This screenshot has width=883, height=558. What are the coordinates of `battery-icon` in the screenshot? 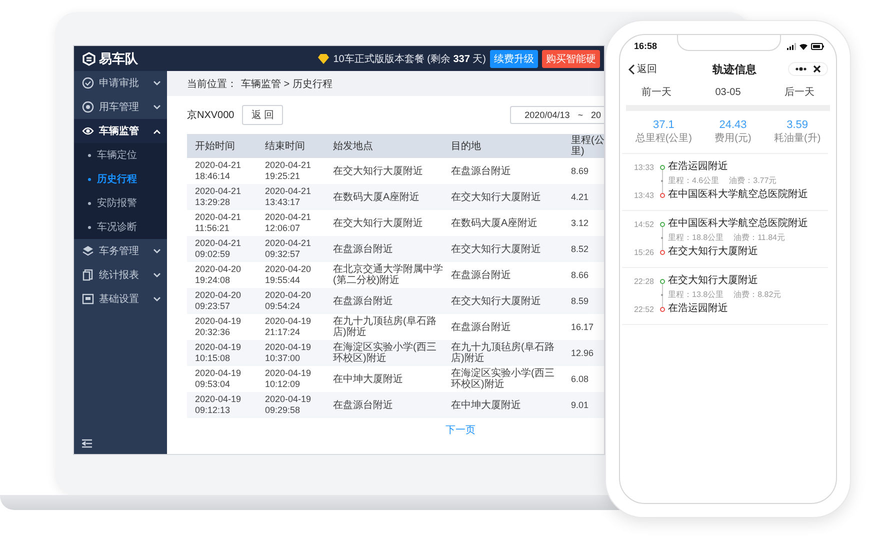 It's located at (817, 46).